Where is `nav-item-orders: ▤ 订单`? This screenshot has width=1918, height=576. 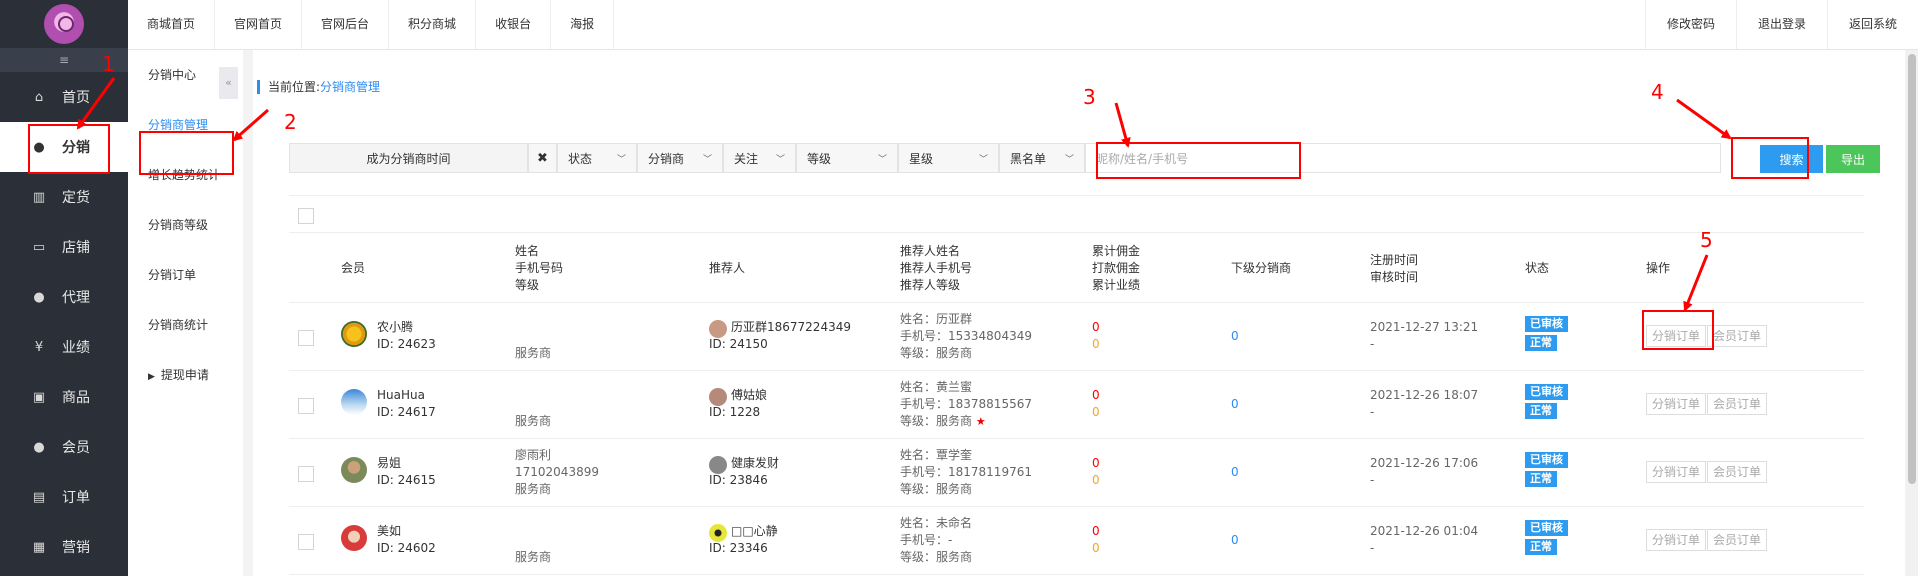
nav-item-orders: ▤ 订单 is located at coordinates (64, 497).